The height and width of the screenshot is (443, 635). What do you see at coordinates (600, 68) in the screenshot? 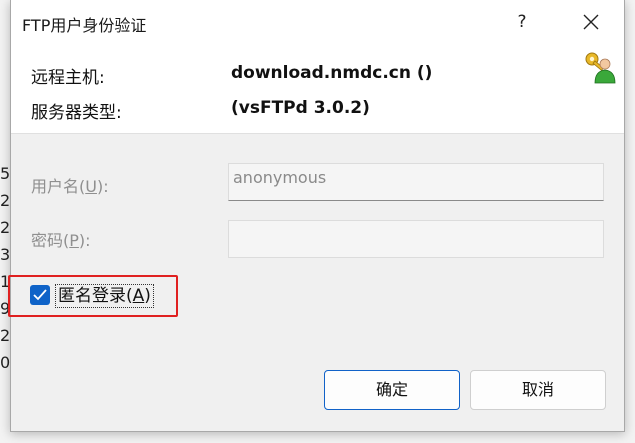
I see `user-key-icon` at bounding box center [600, 68].